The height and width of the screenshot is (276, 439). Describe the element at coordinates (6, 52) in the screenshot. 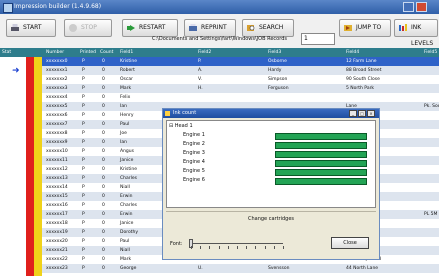

I see `header-stat: Stat` at that location.